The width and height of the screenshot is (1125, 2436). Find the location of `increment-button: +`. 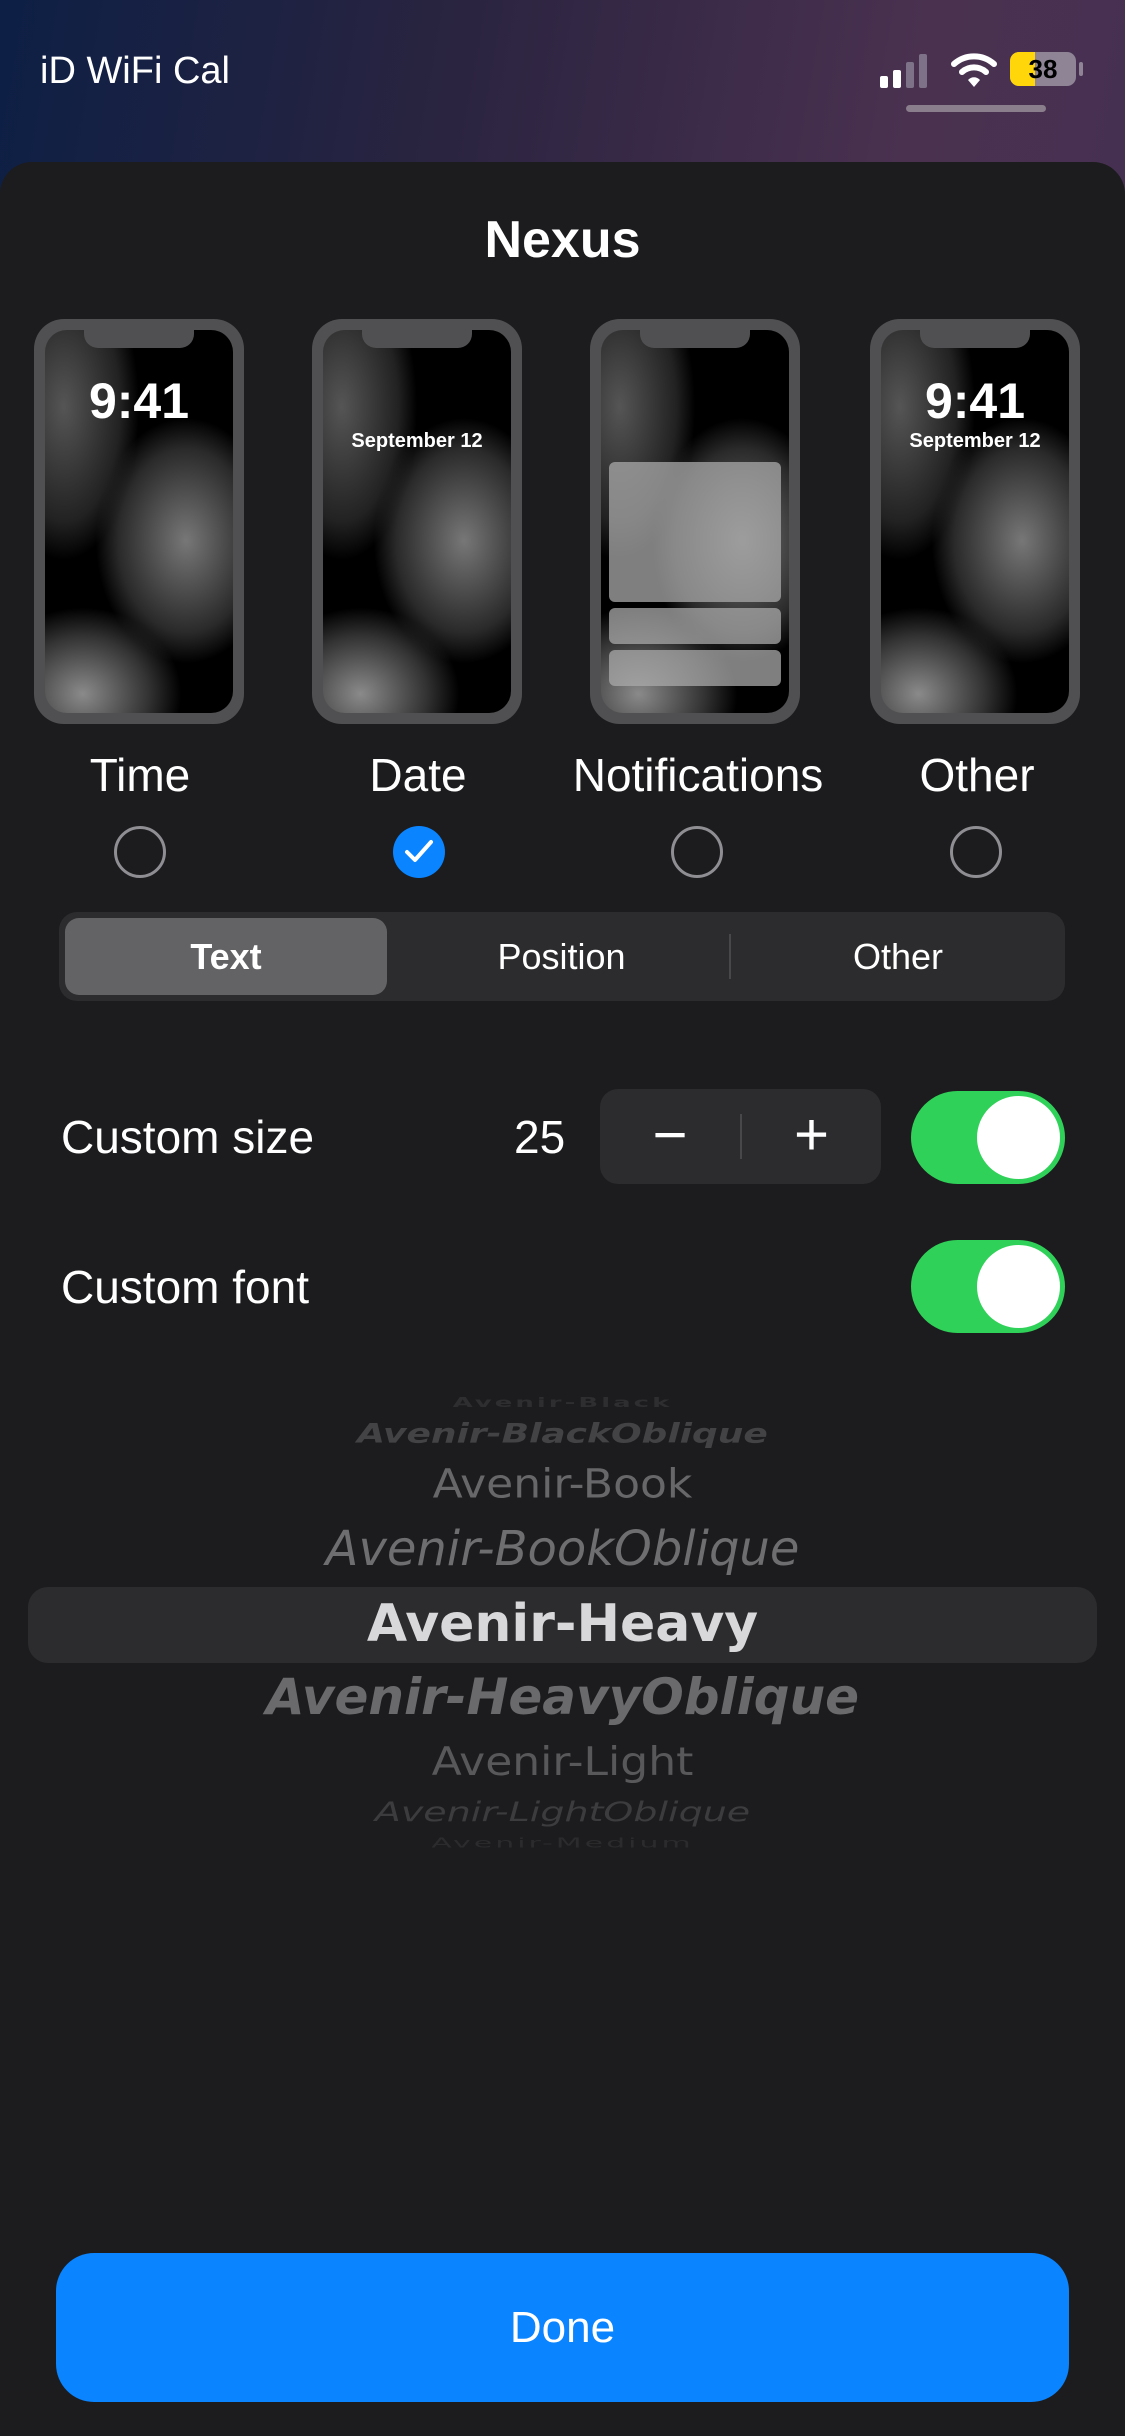

increment-button: + is located at coordinates (811, 1136).